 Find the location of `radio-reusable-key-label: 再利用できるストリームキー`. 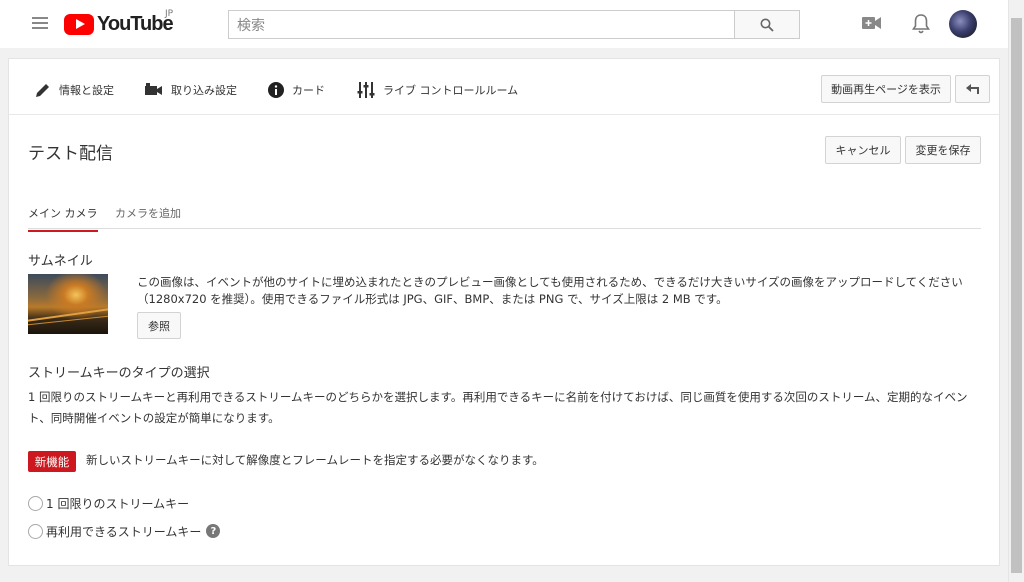

radio-reusable-key-label: 再利用できるストリームキー is located at coordinates (124, 531).